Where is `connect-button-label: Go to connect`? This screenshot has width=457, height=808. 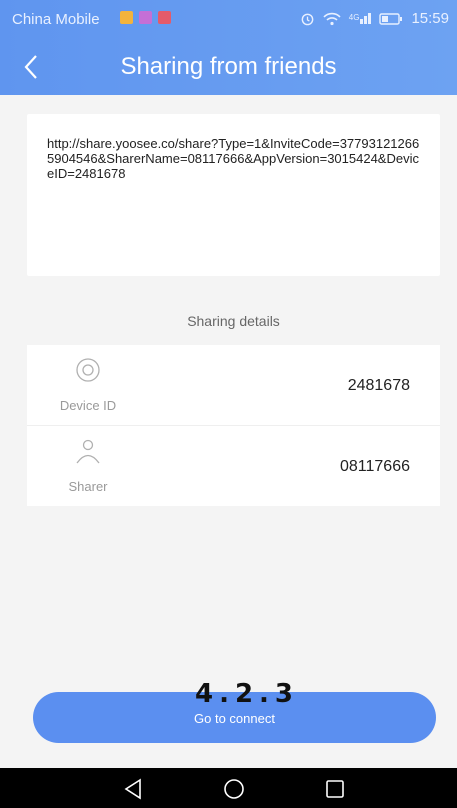
connect-button-label: Go to connect is located at coordinates (234, 718).